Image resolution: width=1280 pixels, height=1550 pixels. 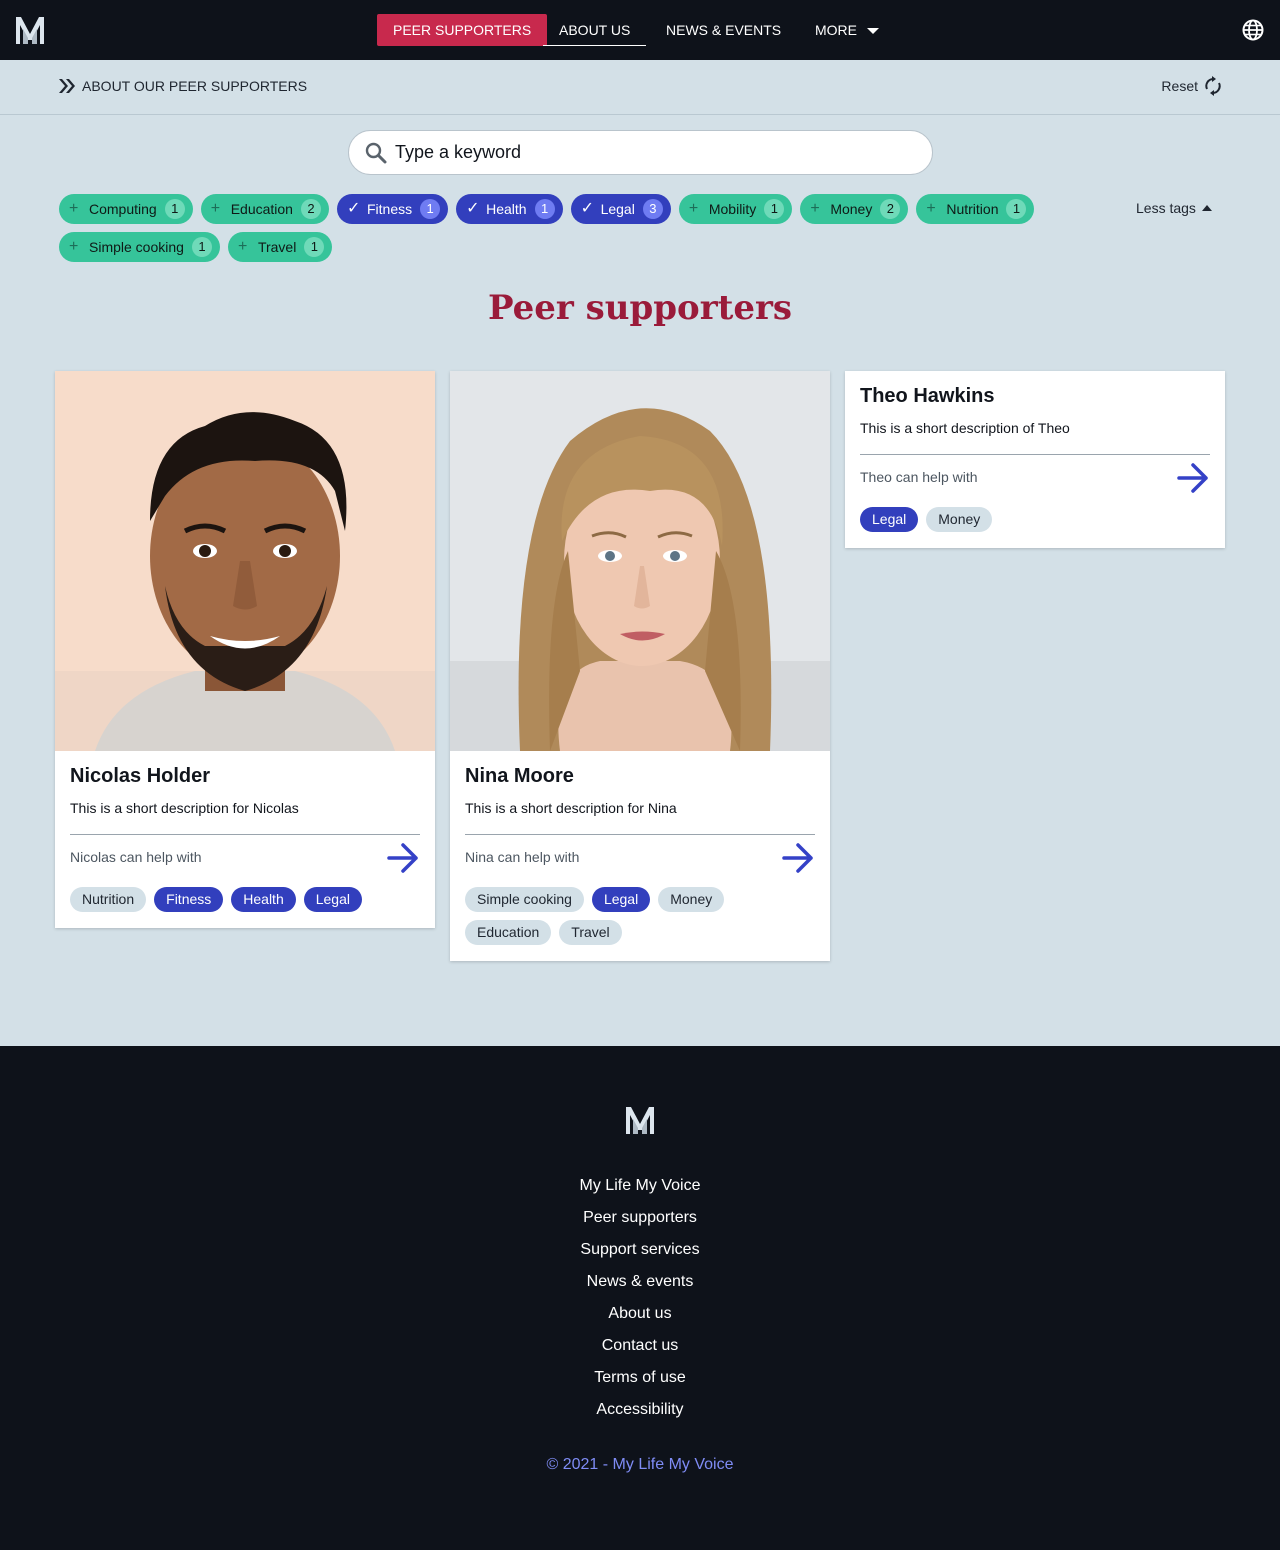 I want to click on reset-button: Reset, so click(x=1191, y=86).